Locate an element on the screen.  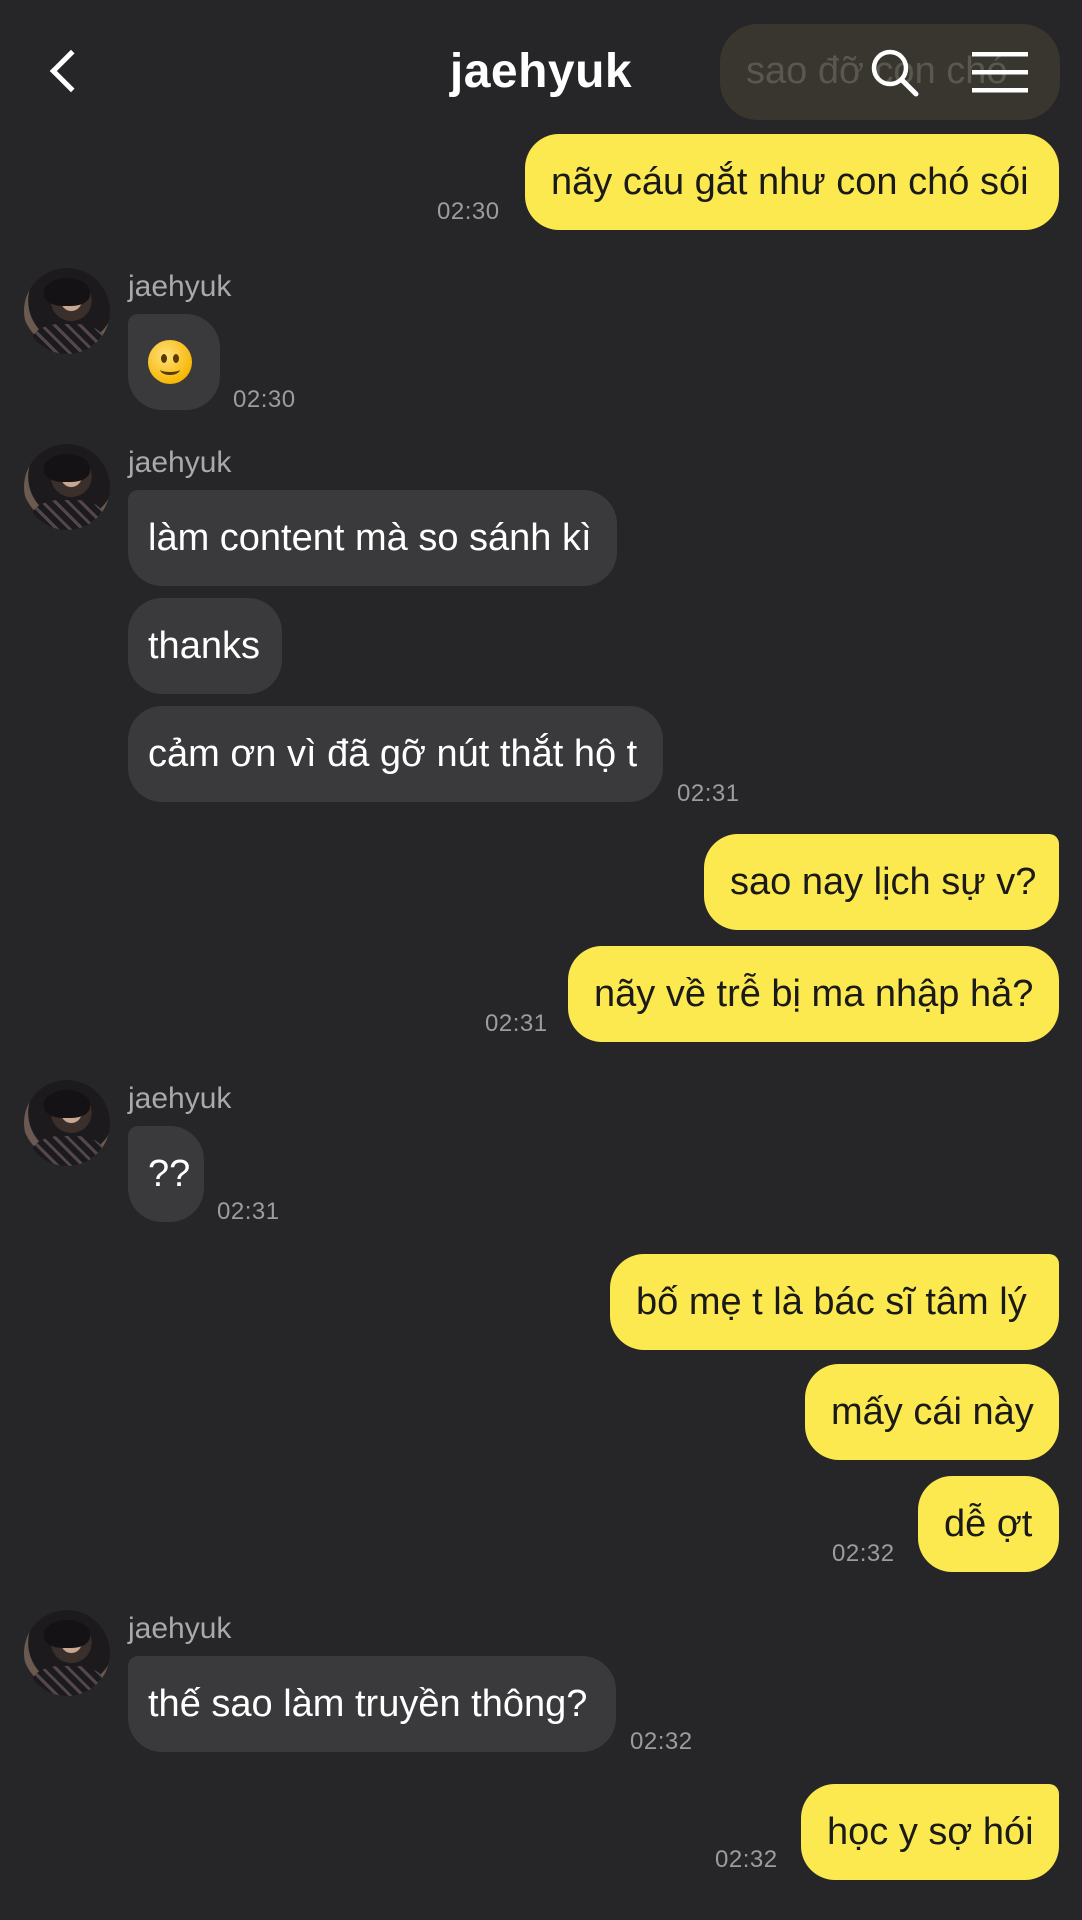
slightly-smiling-face-icon is located at coordinates (170, 362).